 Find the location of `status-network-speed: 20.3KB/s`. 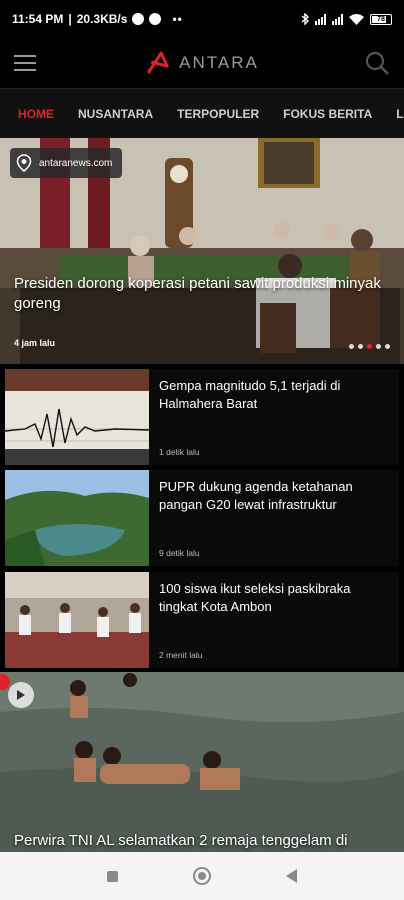

status-network-speed: 20.3KB/s is located at coordinates (102, 19).